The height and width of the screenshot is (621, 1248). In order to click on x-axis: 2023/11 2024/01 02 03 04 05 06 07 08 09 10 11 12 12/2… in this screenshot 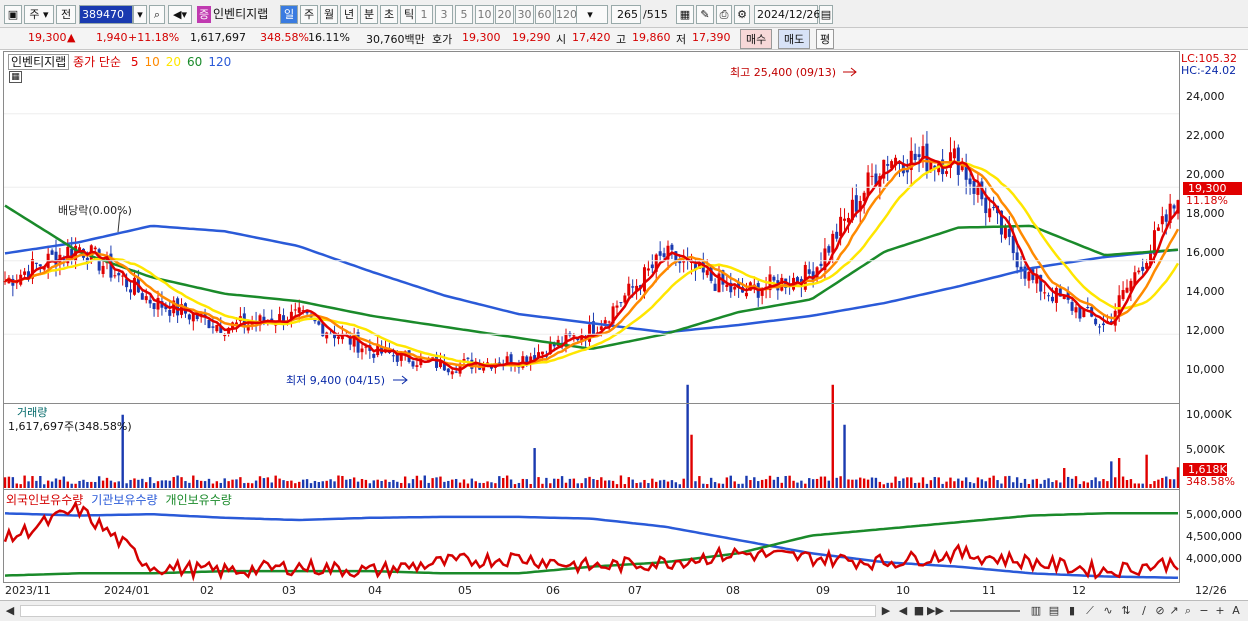, I will do `click(624, 591)`.